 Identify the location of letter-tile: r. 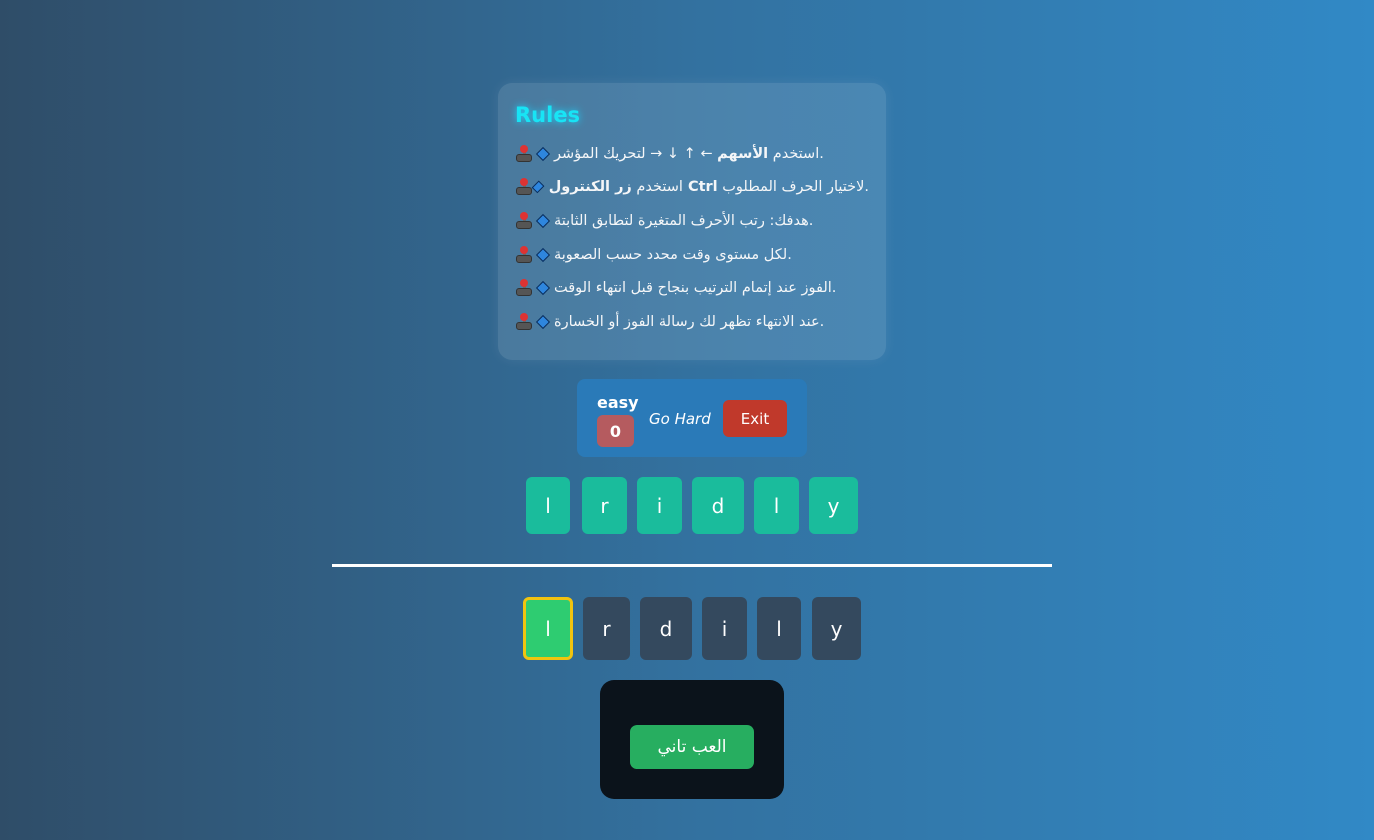
(606, 628).